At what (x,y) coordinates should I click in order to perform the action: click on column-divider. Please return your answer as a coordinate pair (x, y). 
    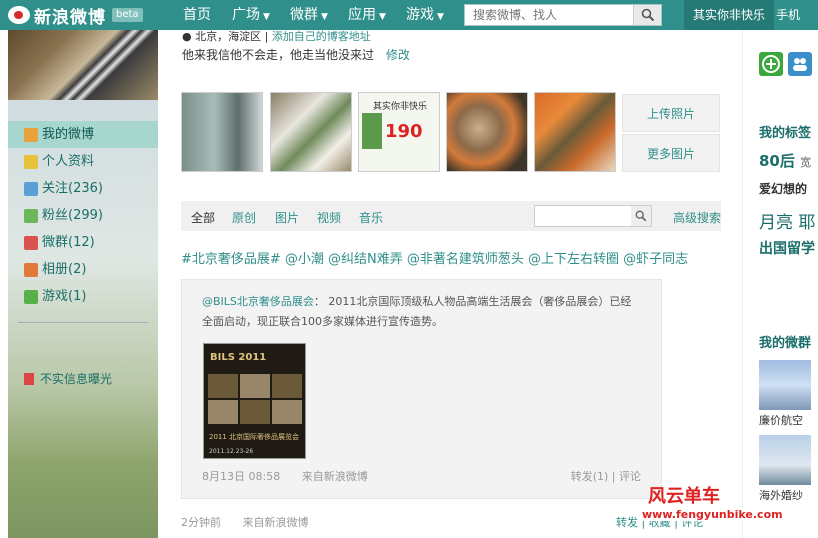
    Looking at the image, I should click on (742, 284).